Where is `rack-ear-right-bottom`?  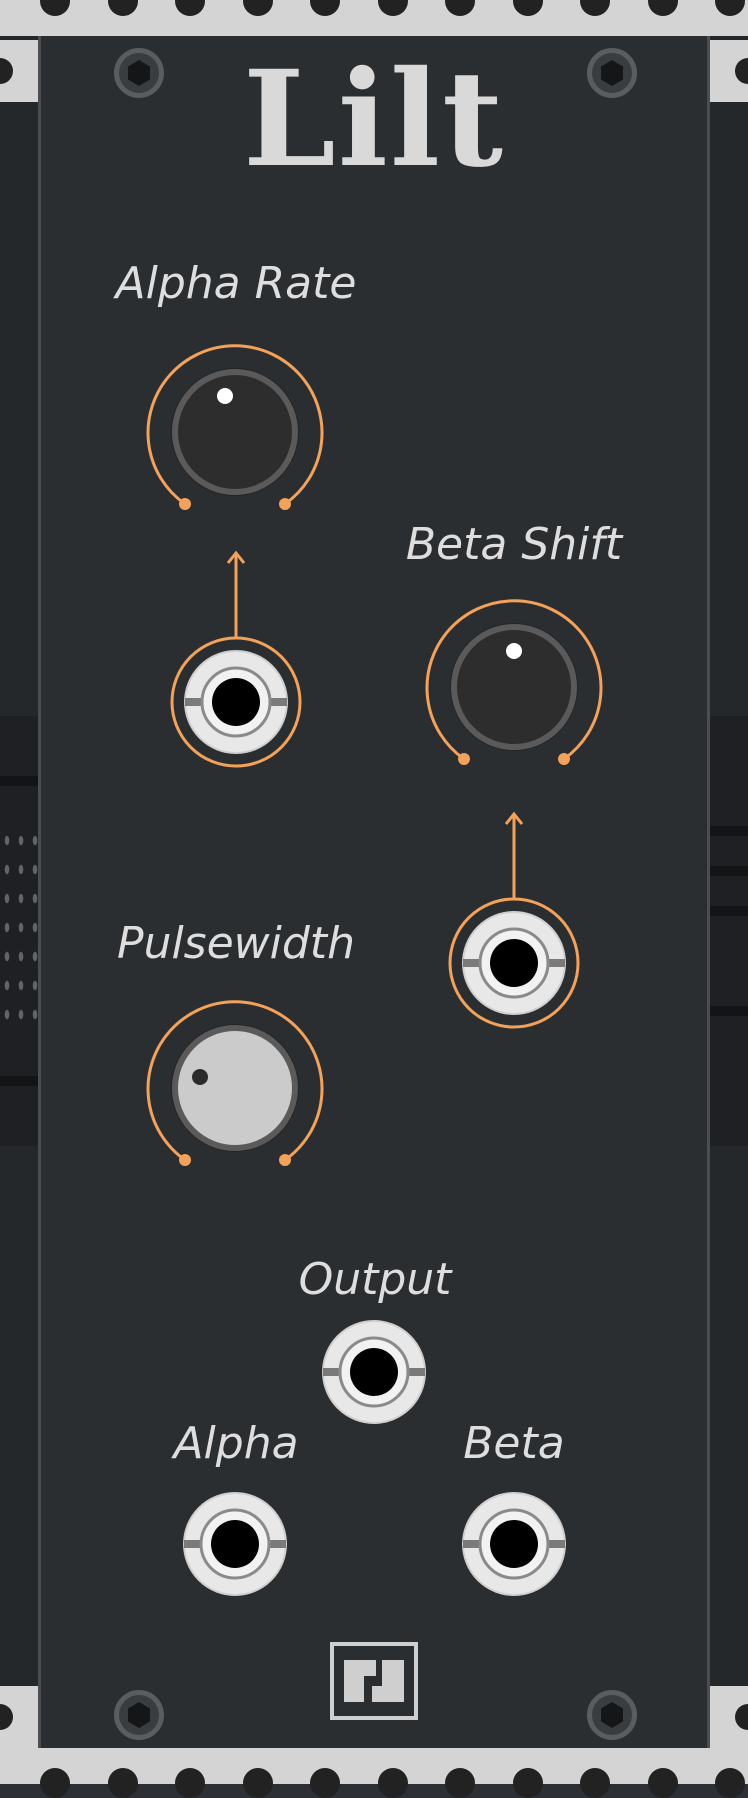 rack-ear-right-bottom is located at coordinates (729, 1717).